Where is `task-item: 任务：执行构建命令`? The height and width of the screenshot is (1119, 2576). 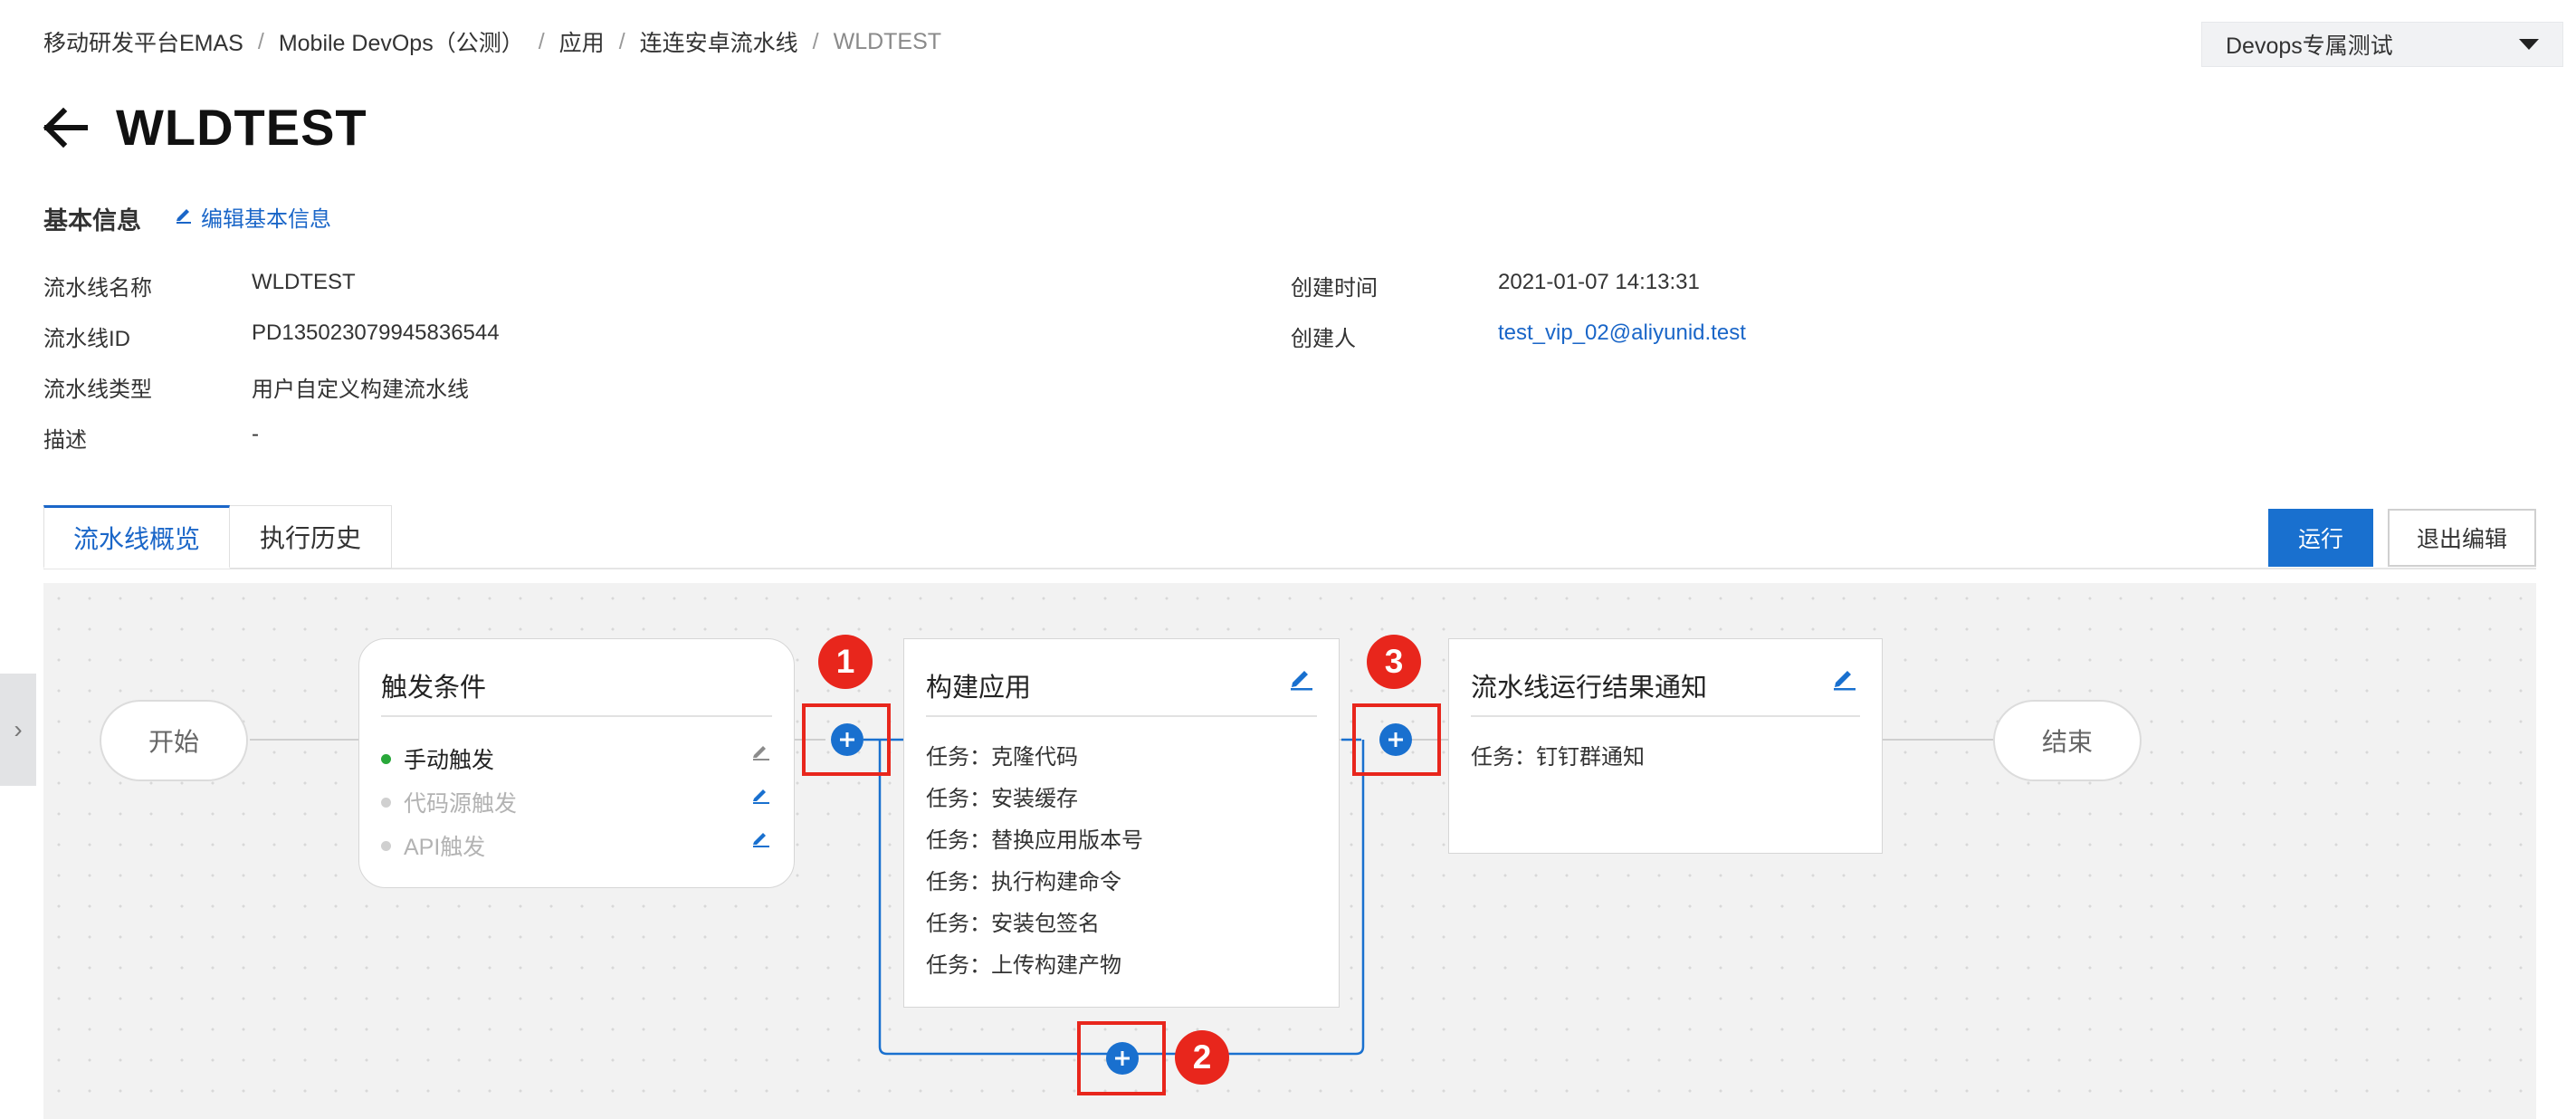
task-item: 任务：执行构建命令 is located at coordinates (1023, 882).